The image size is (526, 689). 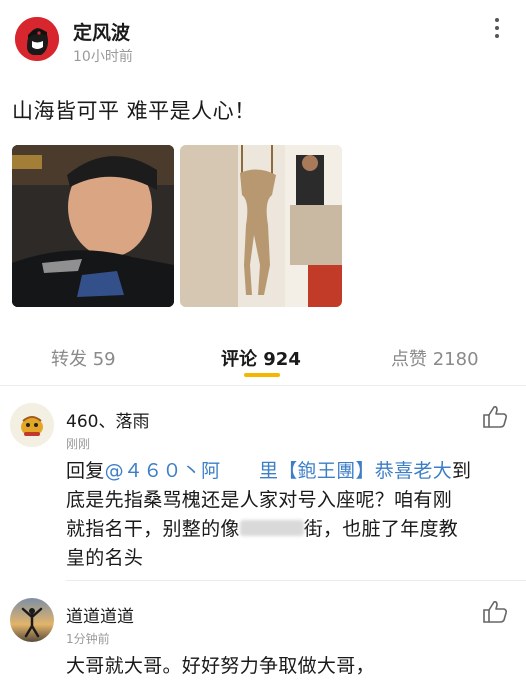 What do you see at coordinates (88, 639) in the screenshot?
I see `comment-time: 1分钟前` at bounding box center [88, 639].